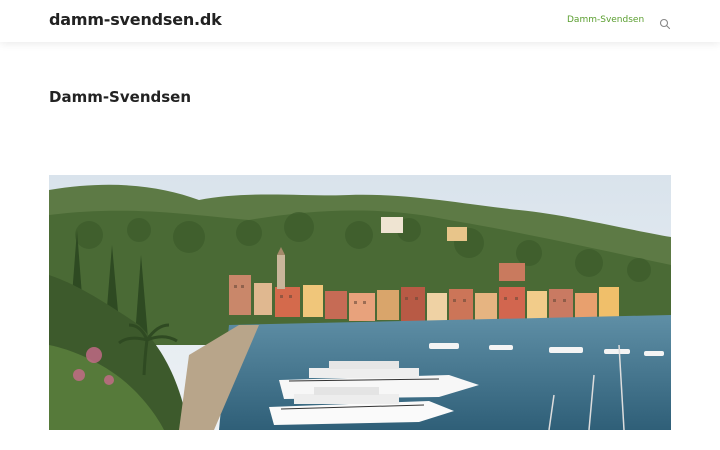  Describe the element at coordinates (605, 20) in the screenshot. I see `nav-item-damm-svendsen: Damm-Svendsen` at that location.